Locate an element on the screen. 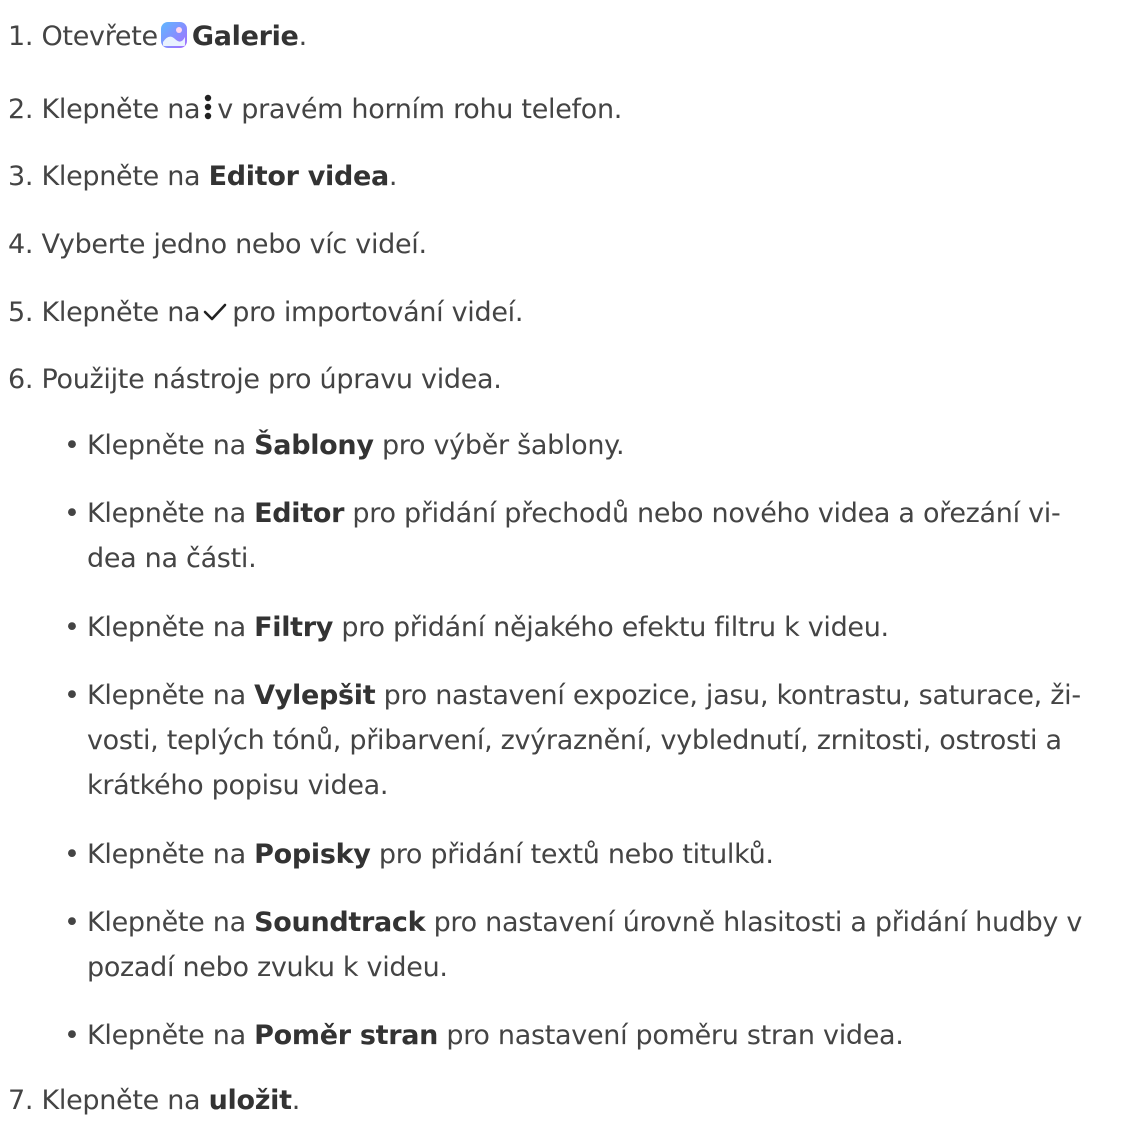 The height and width of the screenshot is (1122, 1126). step-text: Otevřete is located at coordinates (99, 36).